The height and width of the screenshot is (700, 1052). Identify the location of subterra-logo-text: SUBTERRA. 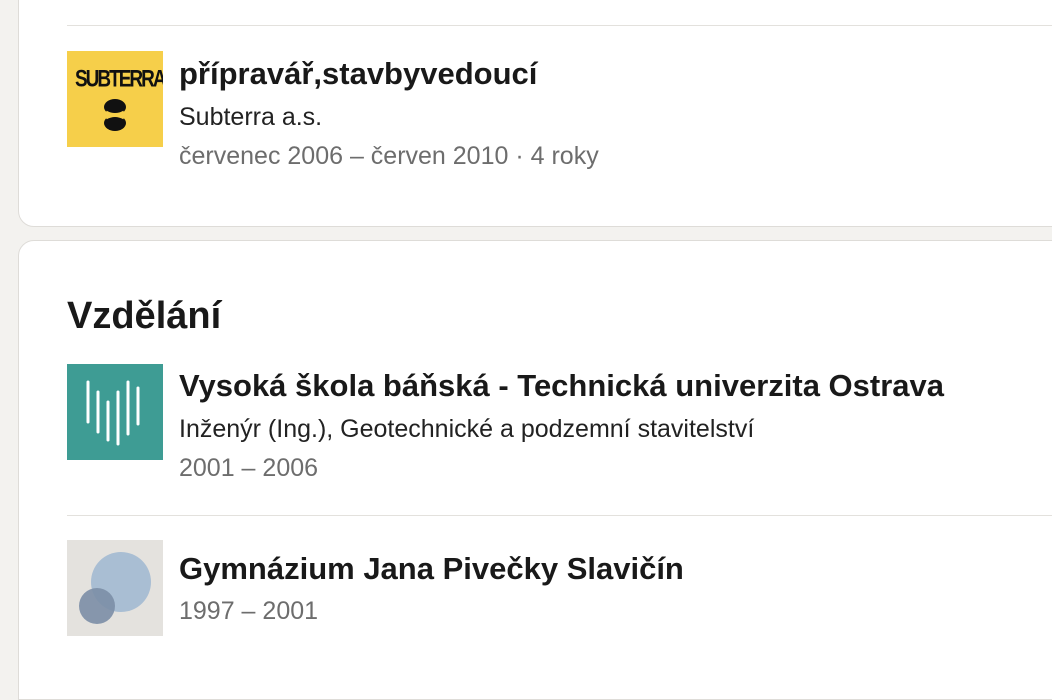
(119, 79).